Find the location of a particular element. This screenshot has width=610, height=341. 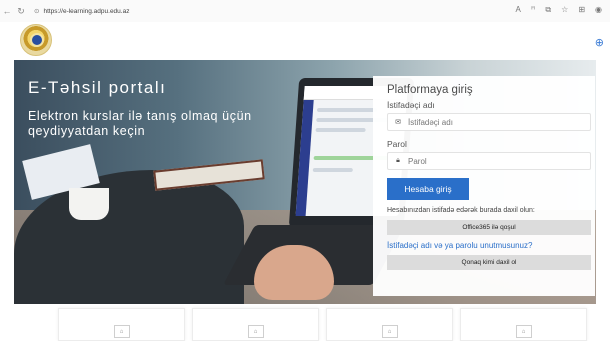

password-input: 🔒︎ Parol is located at coordinates (489, 161).